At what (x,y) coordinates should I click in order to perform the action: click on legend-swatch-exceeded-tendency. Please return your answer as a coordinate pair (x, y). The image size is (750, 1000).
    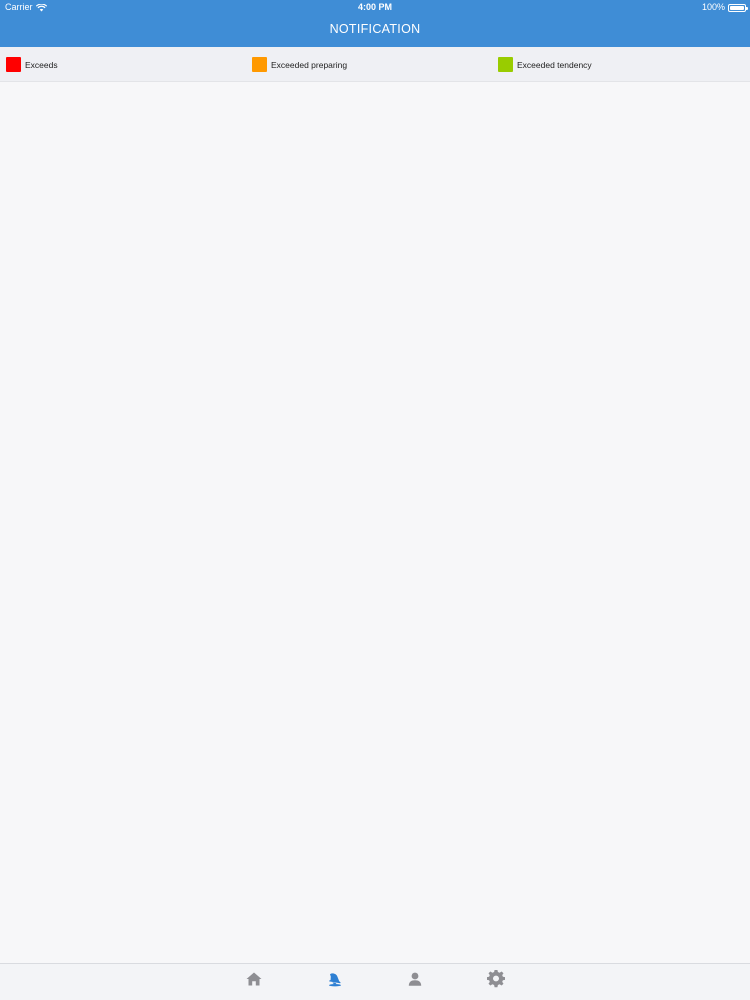
    Looking at the image, I should click on (505, 64).